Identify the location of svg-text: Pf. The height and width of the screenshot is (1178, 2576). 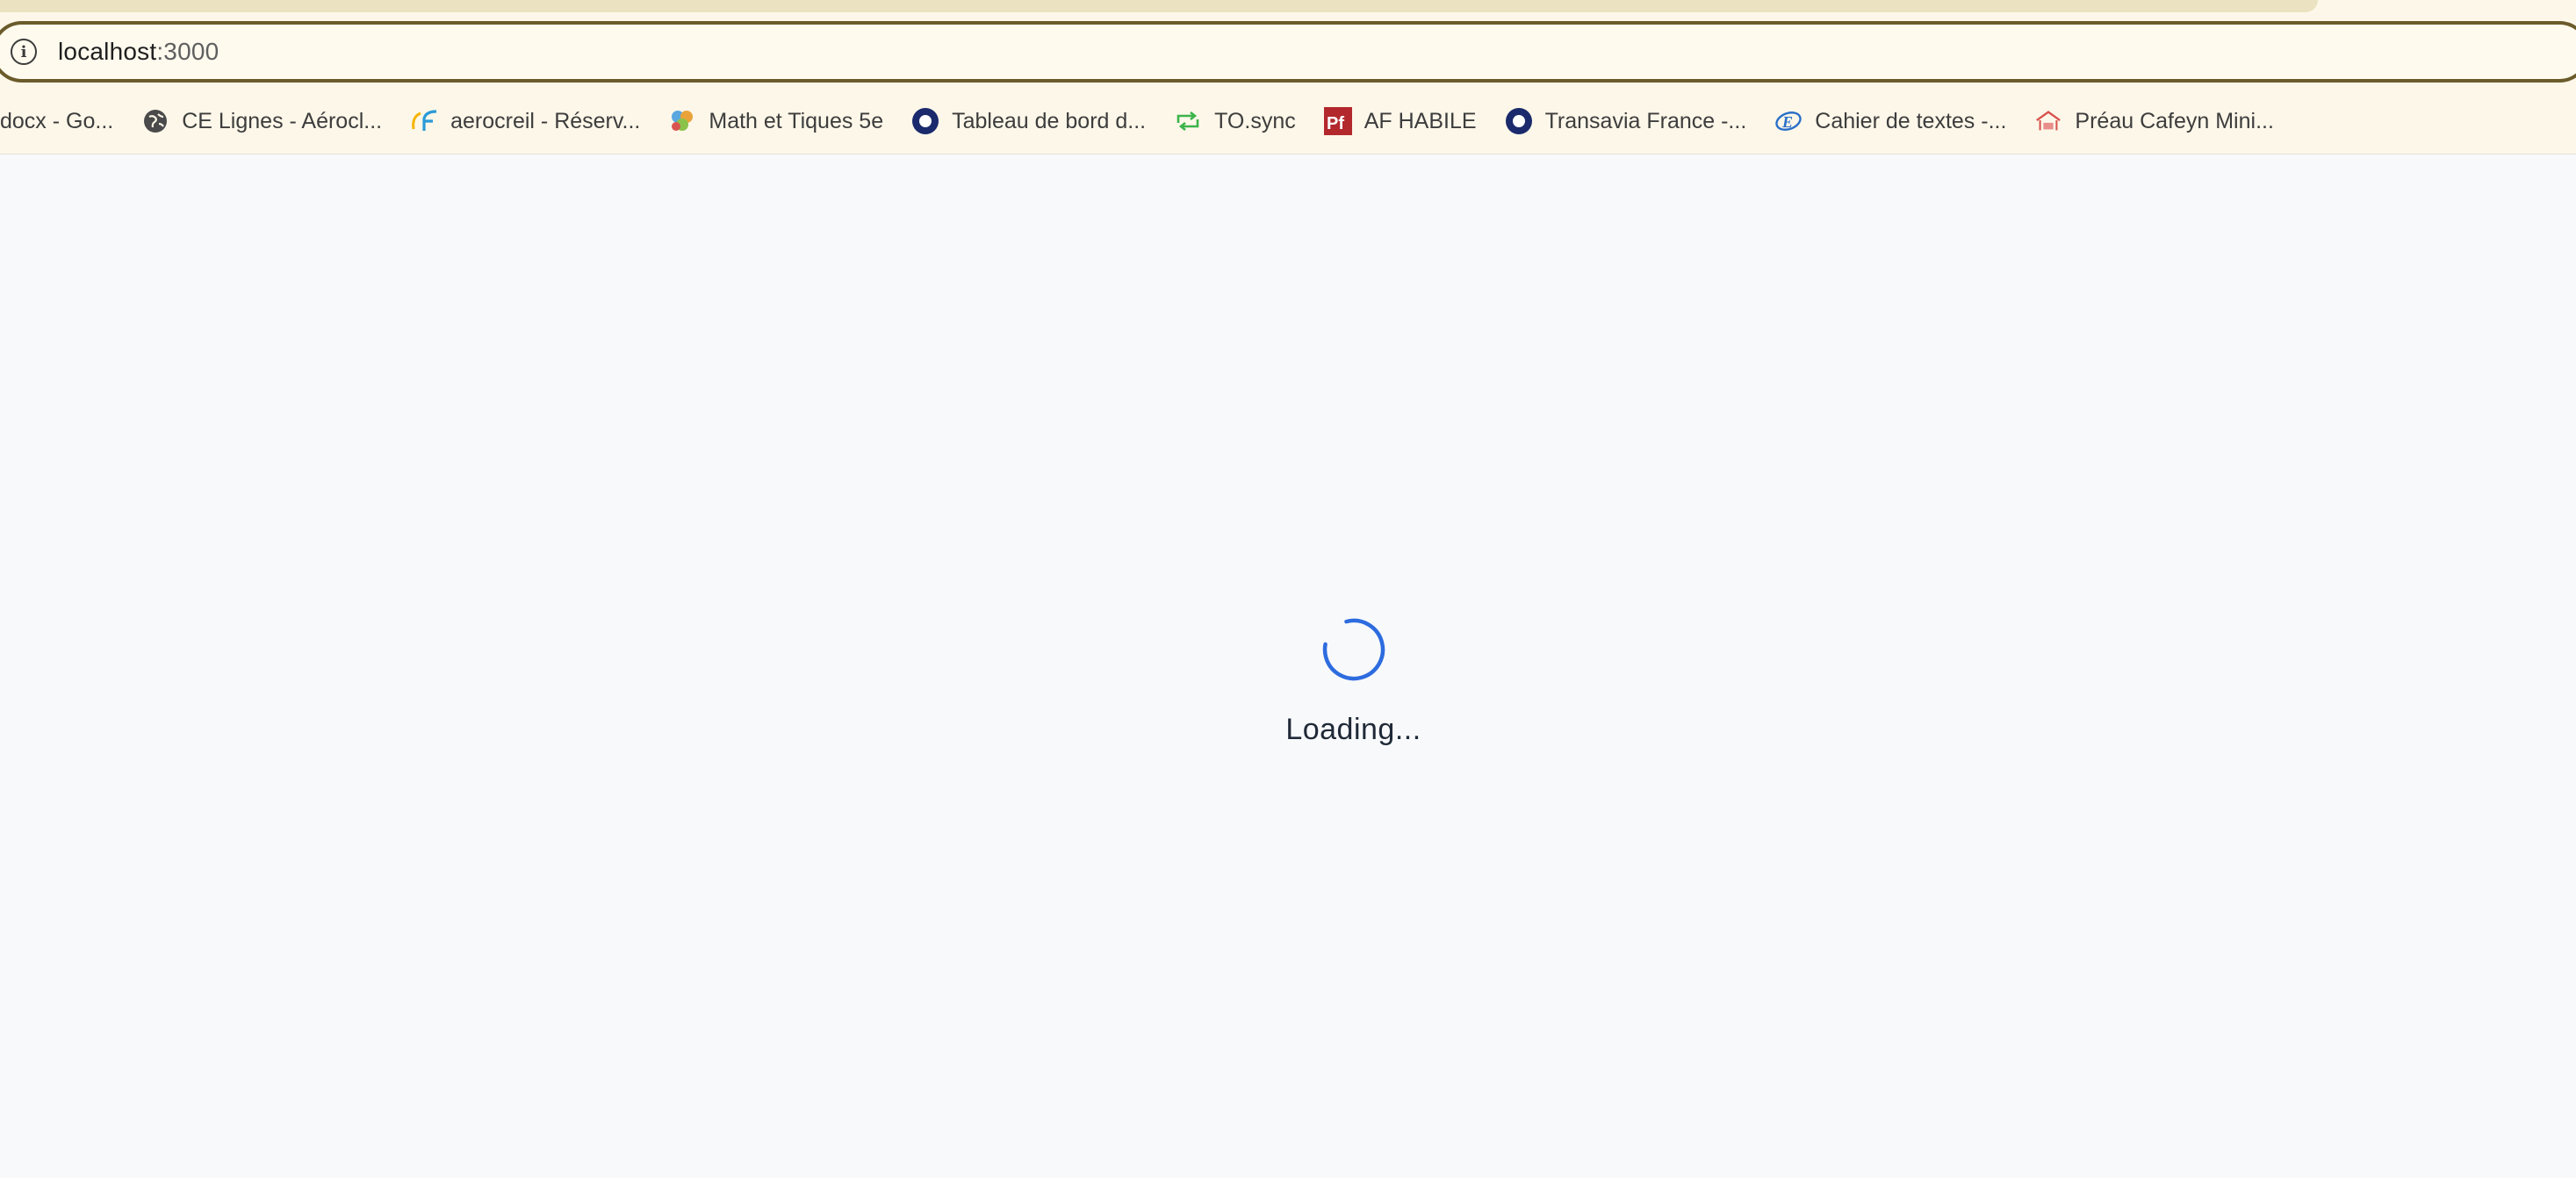
(1335, 123).